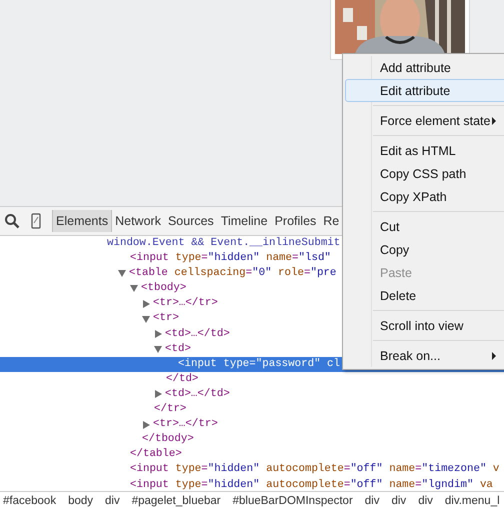 This screenshot has height=511, width=504. I want to click on menu-item: Add attribute, so click(424, 67).